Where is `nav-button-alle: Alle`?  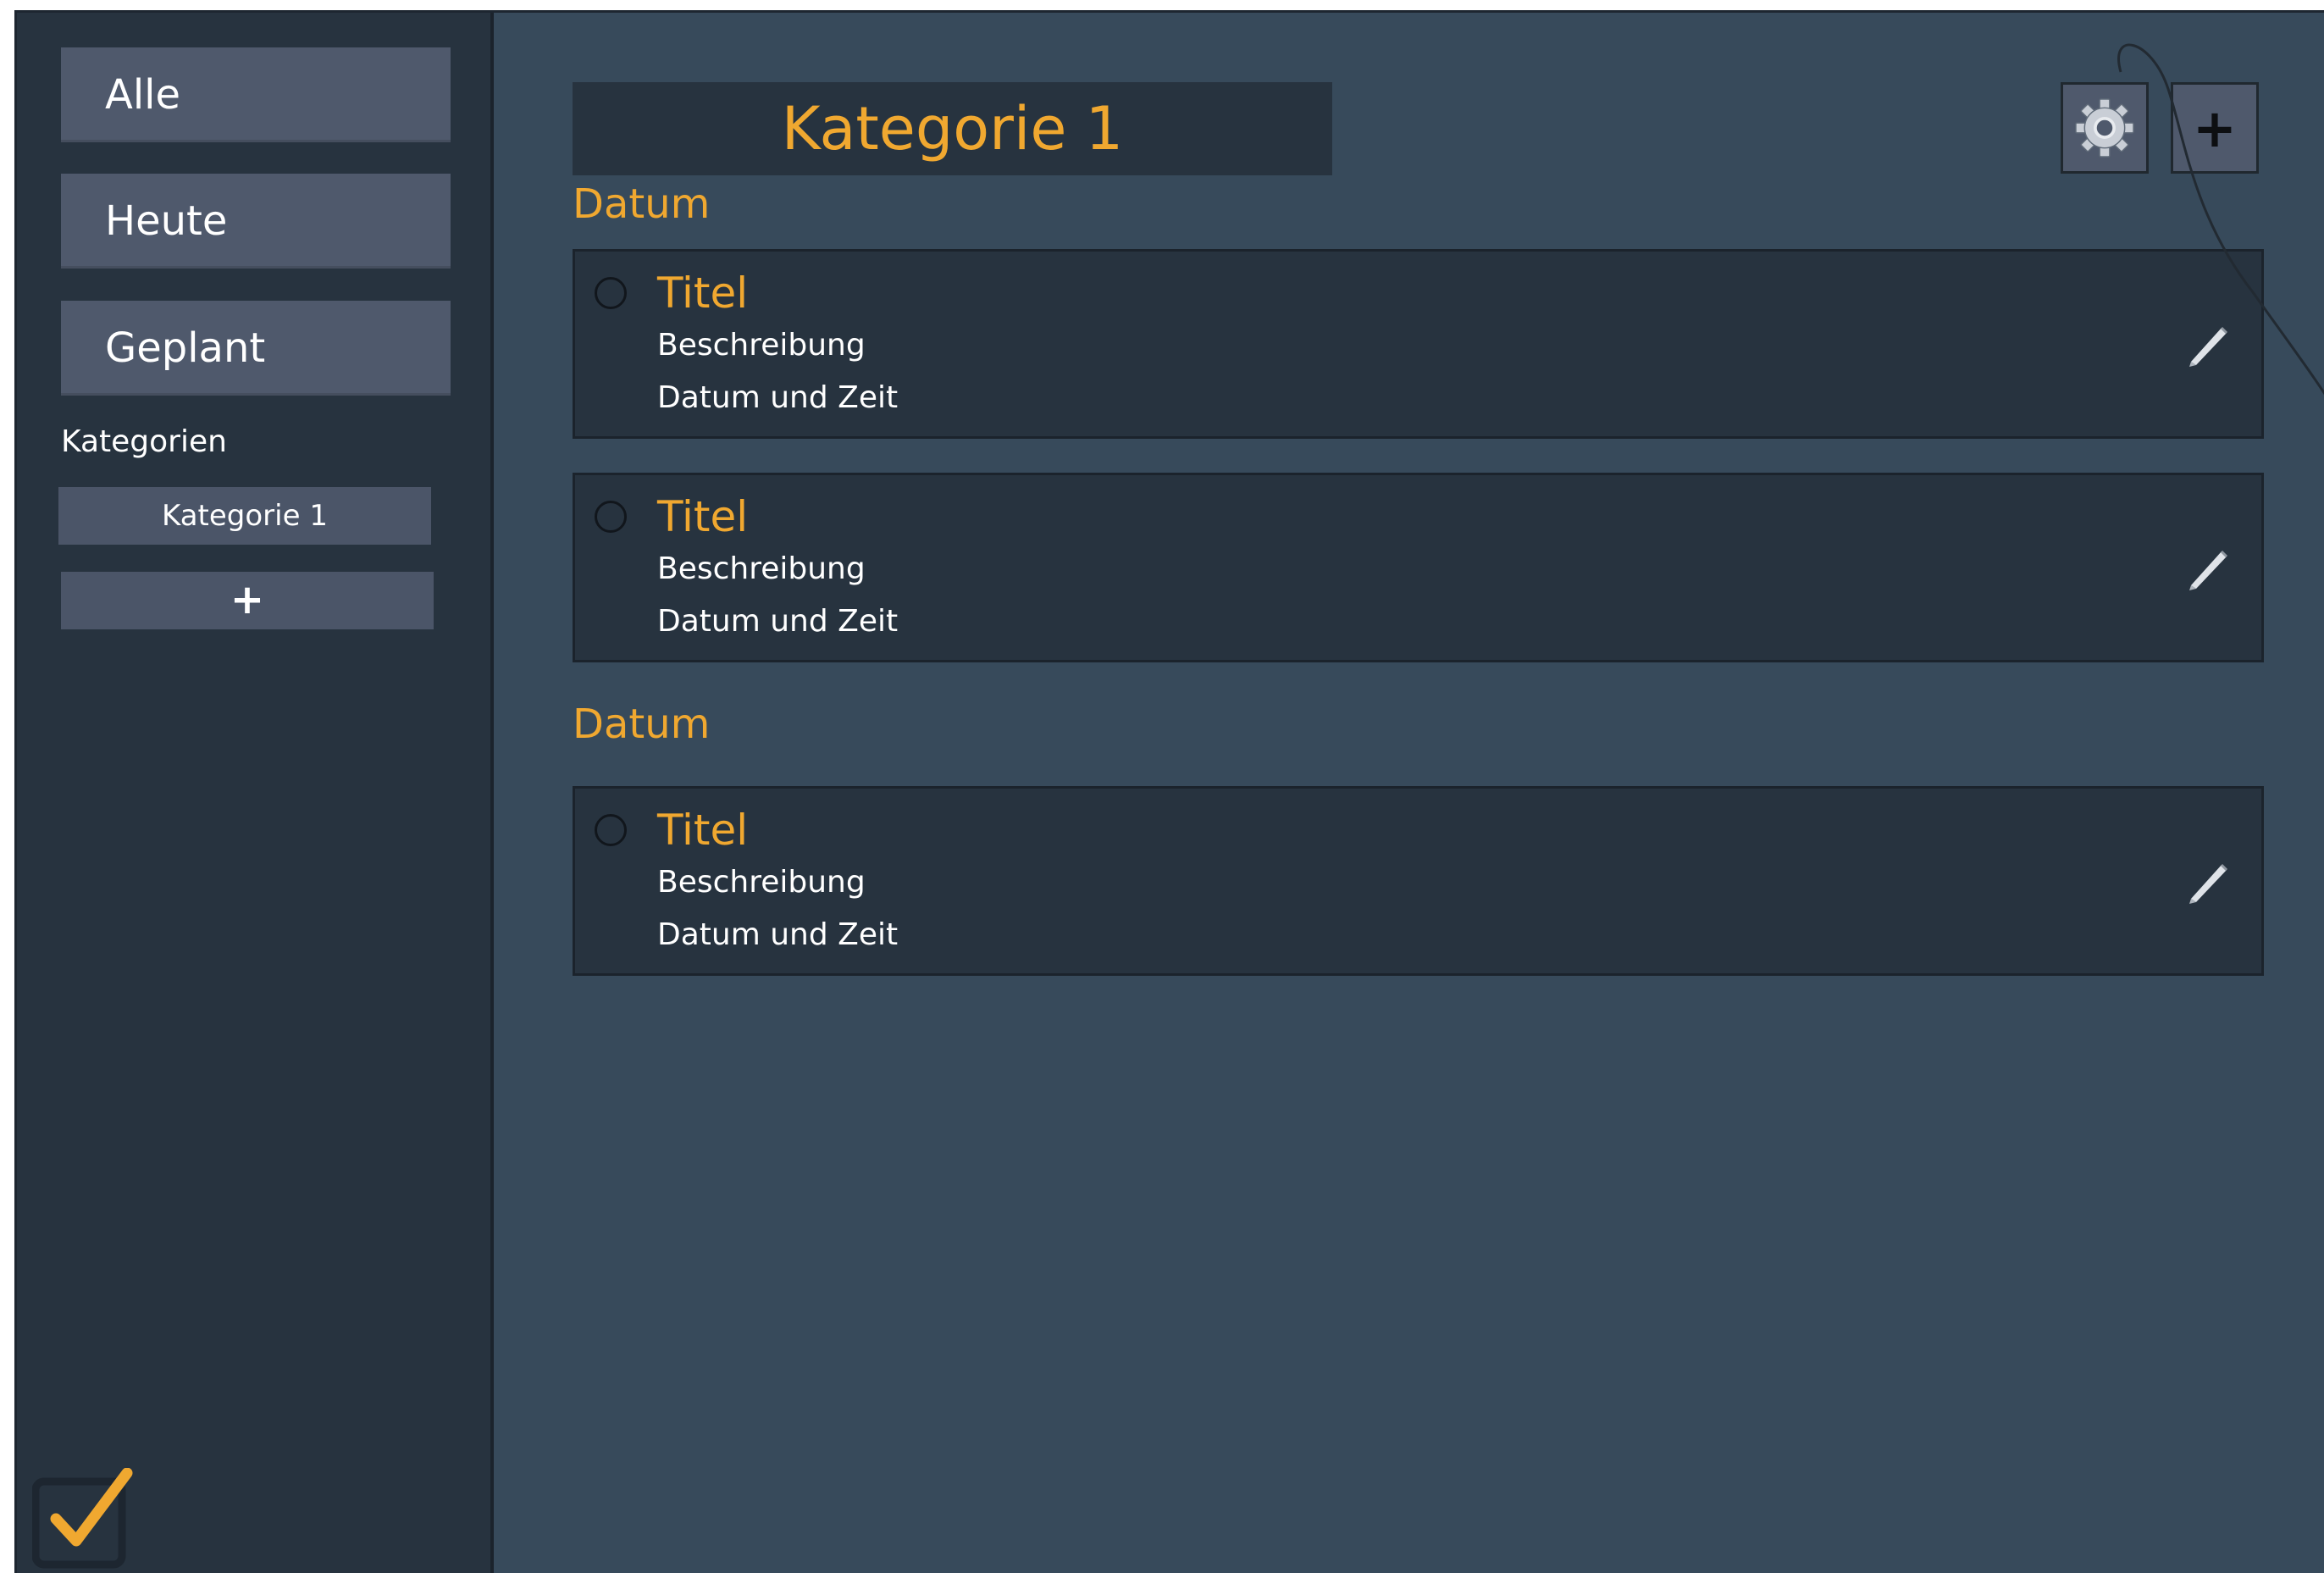
nav-button-alle: Alle is located at coordinates (256, 94).